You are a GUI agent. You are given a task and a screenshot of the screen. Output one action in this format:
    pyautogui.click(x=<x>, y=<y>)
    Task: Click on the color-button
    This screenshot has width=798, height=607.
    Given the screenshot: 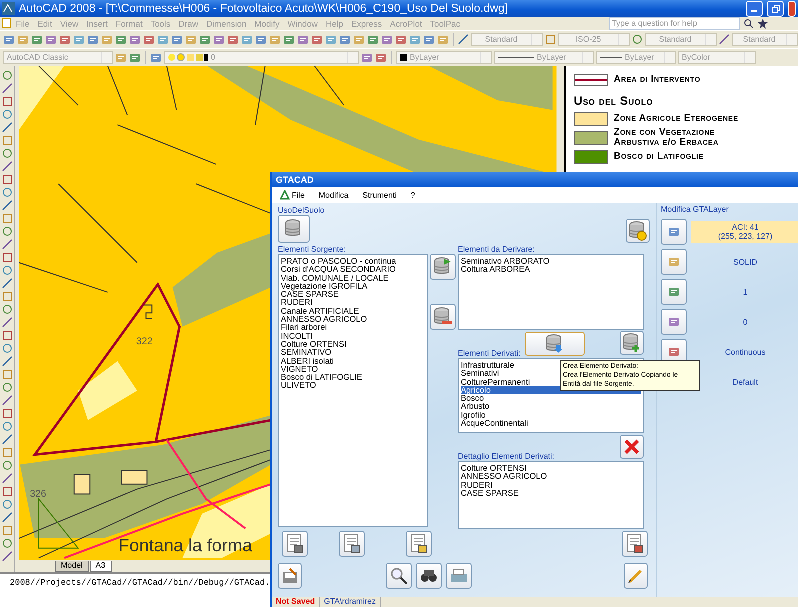 What is the action you would take?
    pyautogui.click(x=674, y=232)
    